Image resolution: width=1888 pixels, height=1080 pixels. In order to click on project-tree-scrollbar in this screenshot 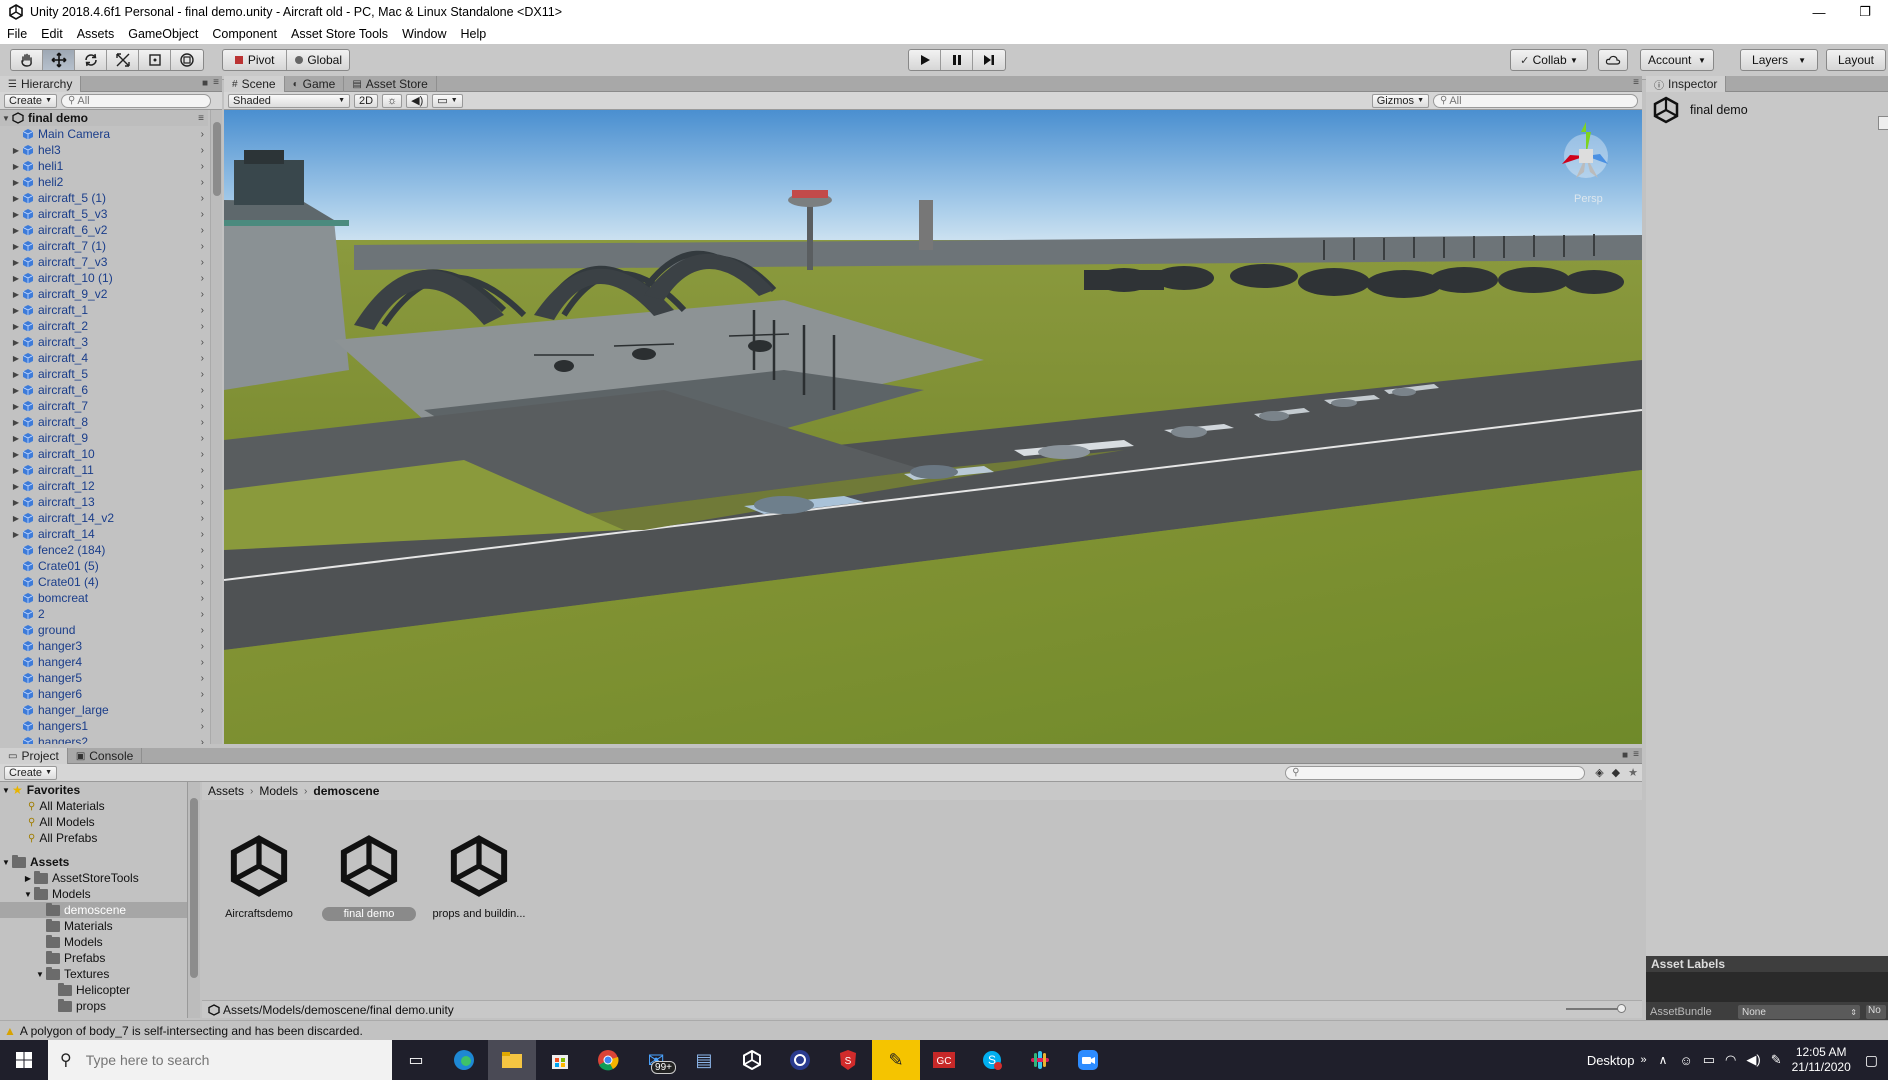, I will do `click(194, 900)`.